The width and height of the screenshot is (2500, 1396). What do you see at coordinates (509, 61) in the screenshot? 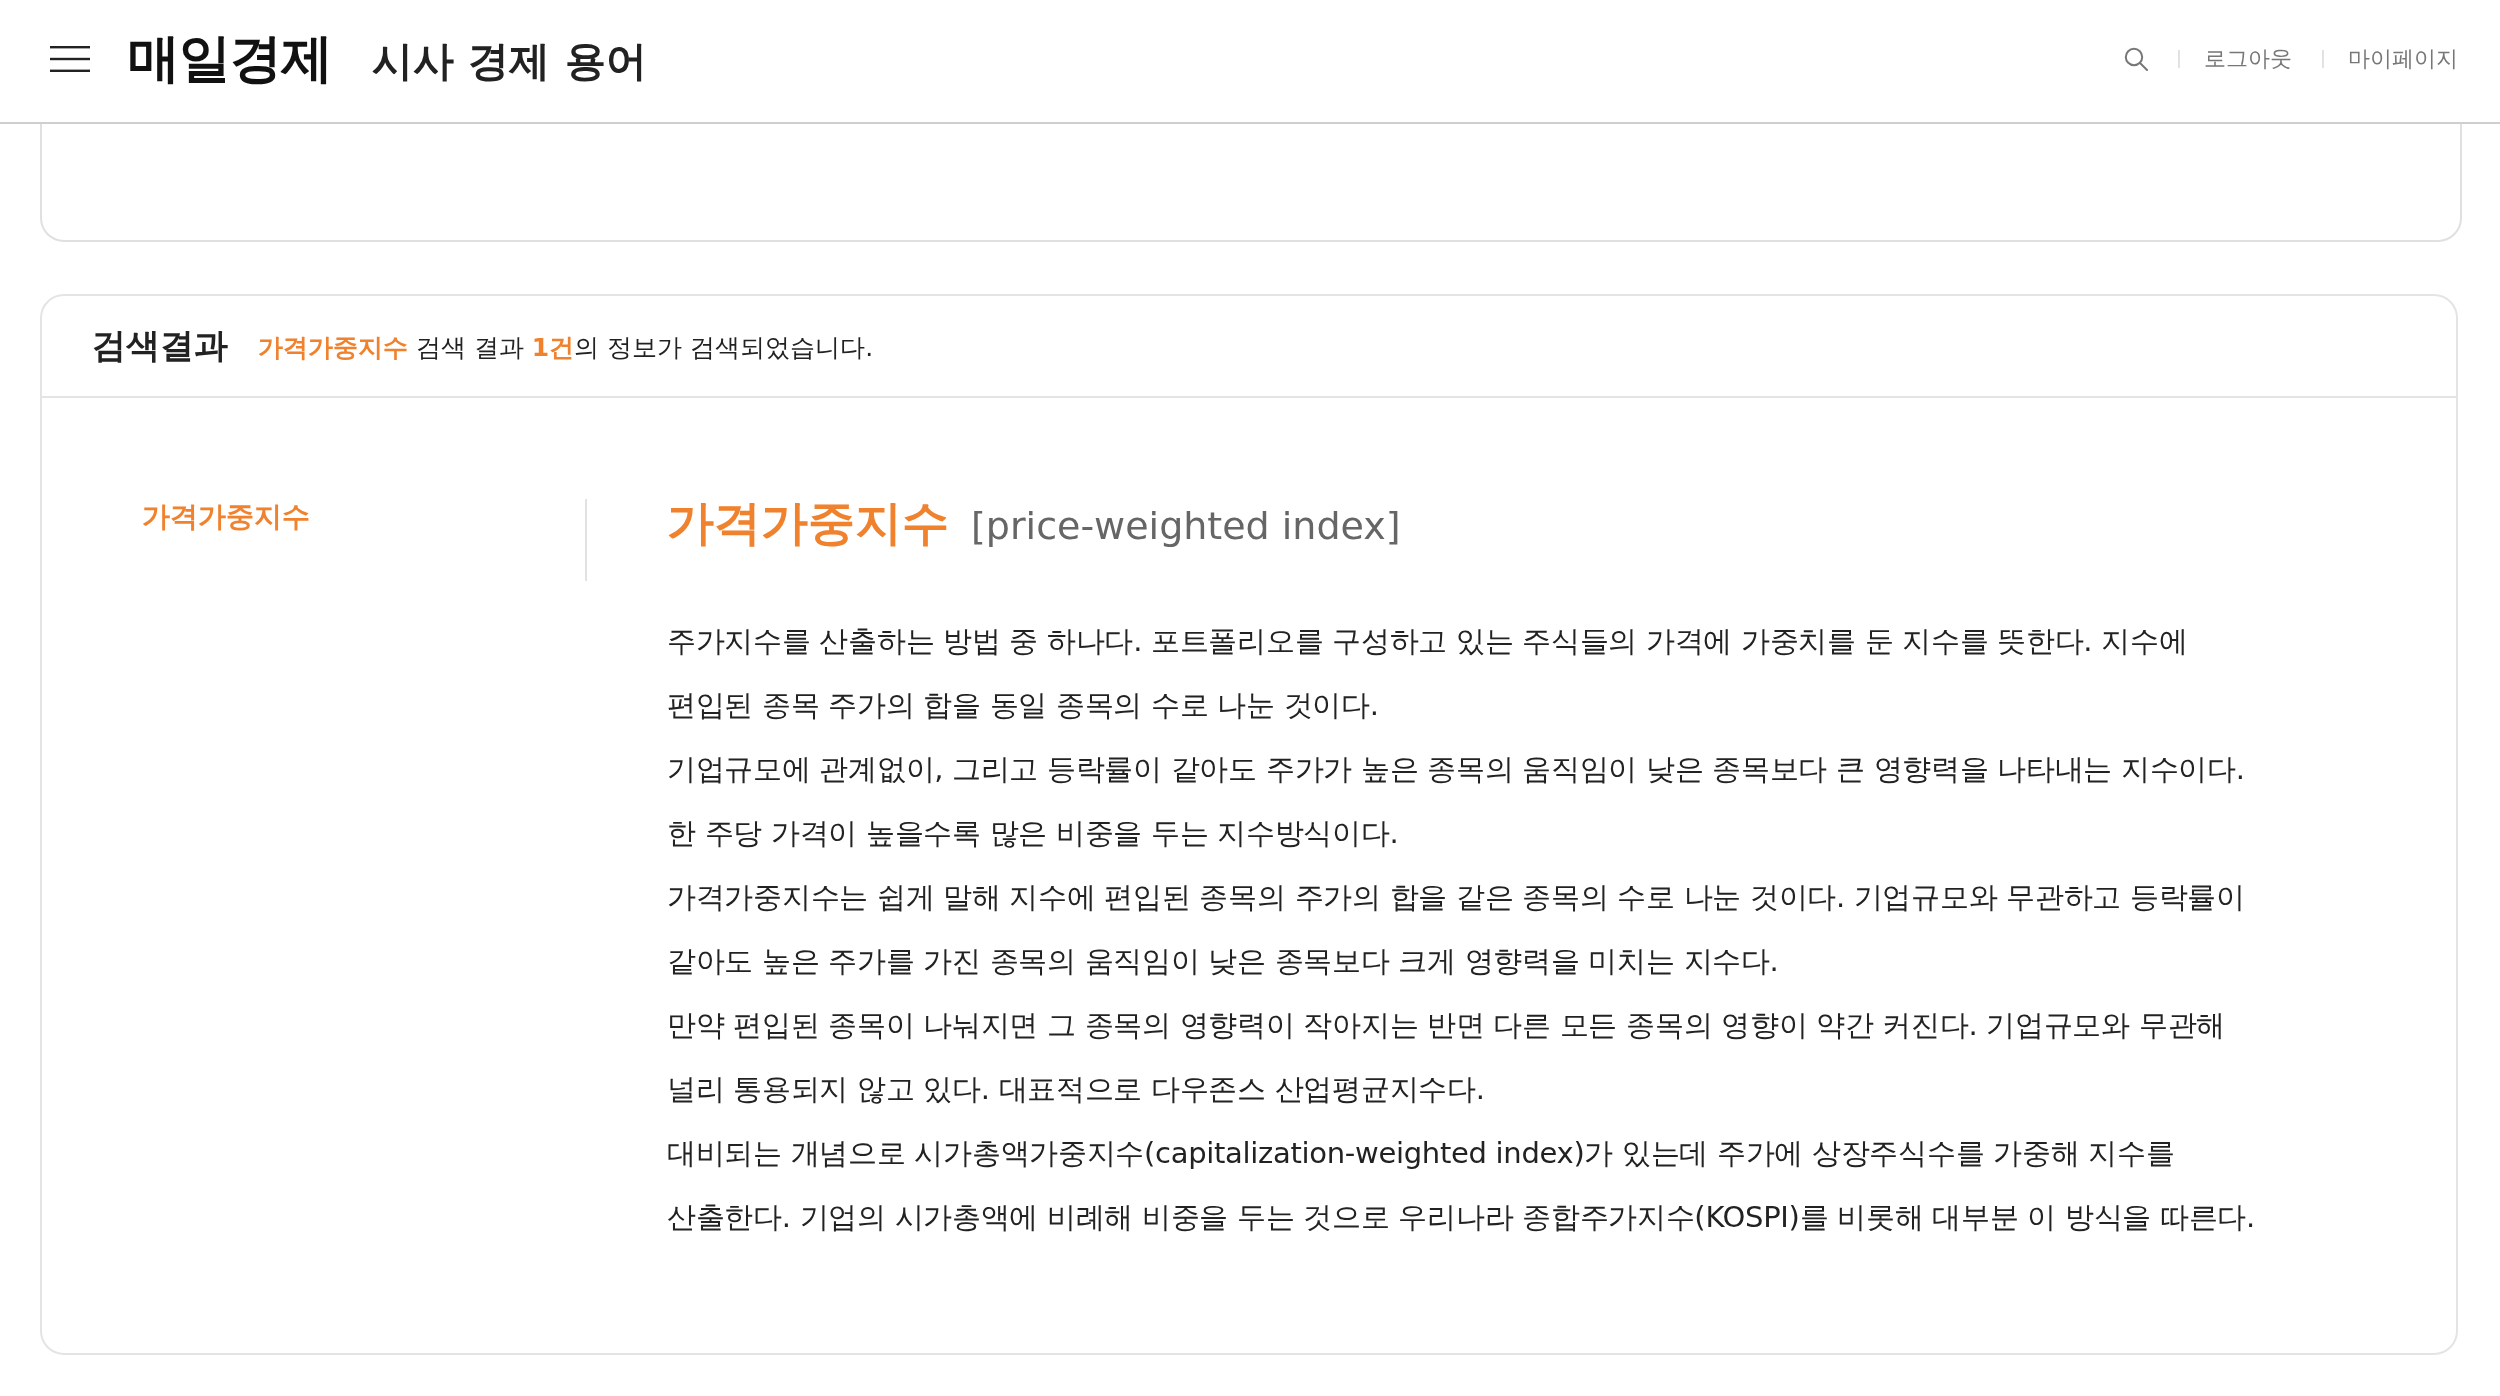
I see `section-title: 시사 경제 용어` at bounding box center [509, 61].